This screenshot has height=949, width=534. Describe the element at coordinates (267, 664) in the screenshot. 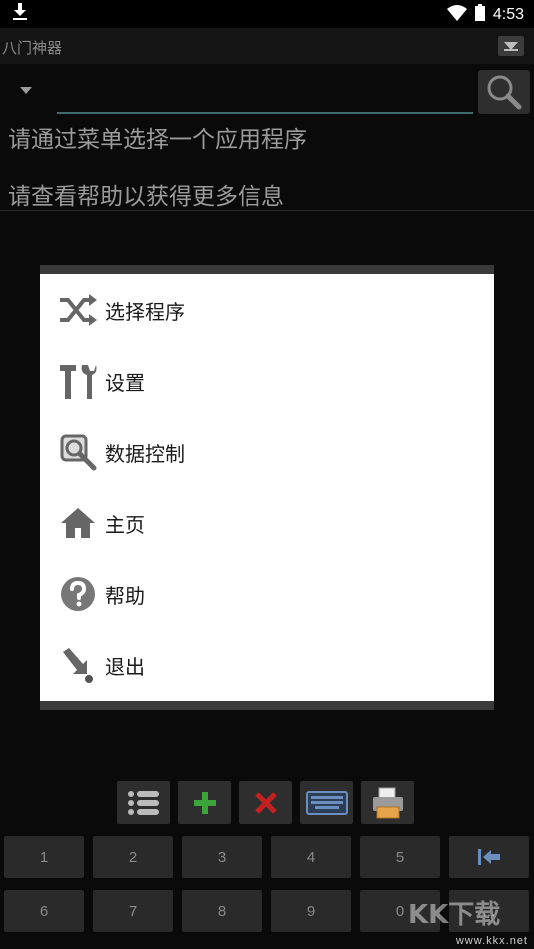

I see `menu-item-exit: 退出` at that location.